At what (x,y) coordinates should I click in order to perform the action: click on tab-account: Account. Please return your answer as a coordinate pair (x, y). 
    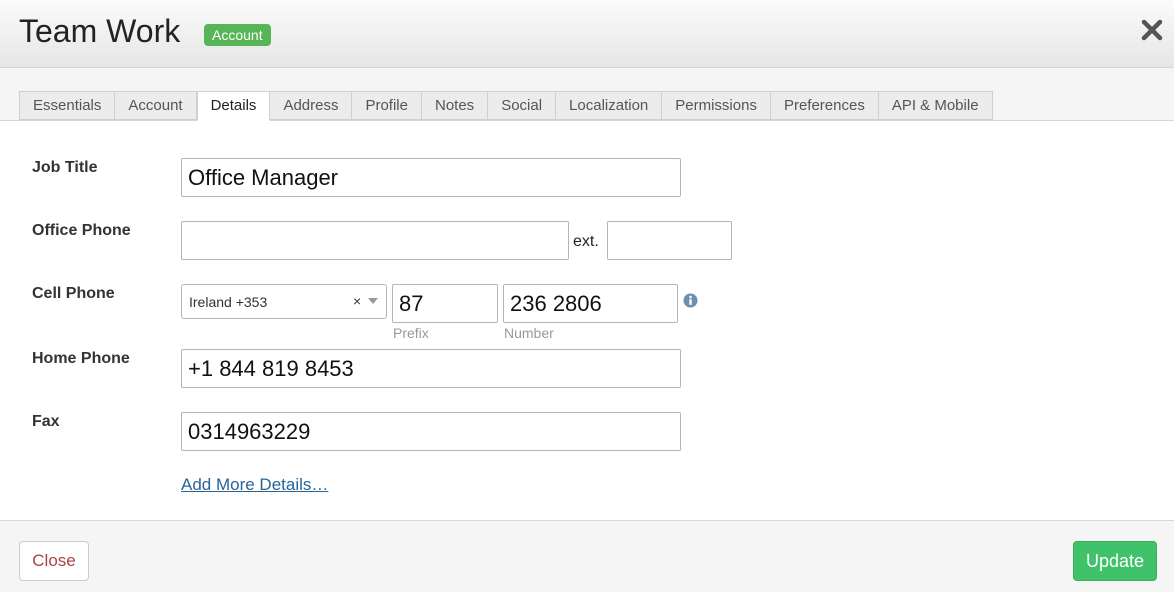
    Looking at the image, I should click on (156, 105).